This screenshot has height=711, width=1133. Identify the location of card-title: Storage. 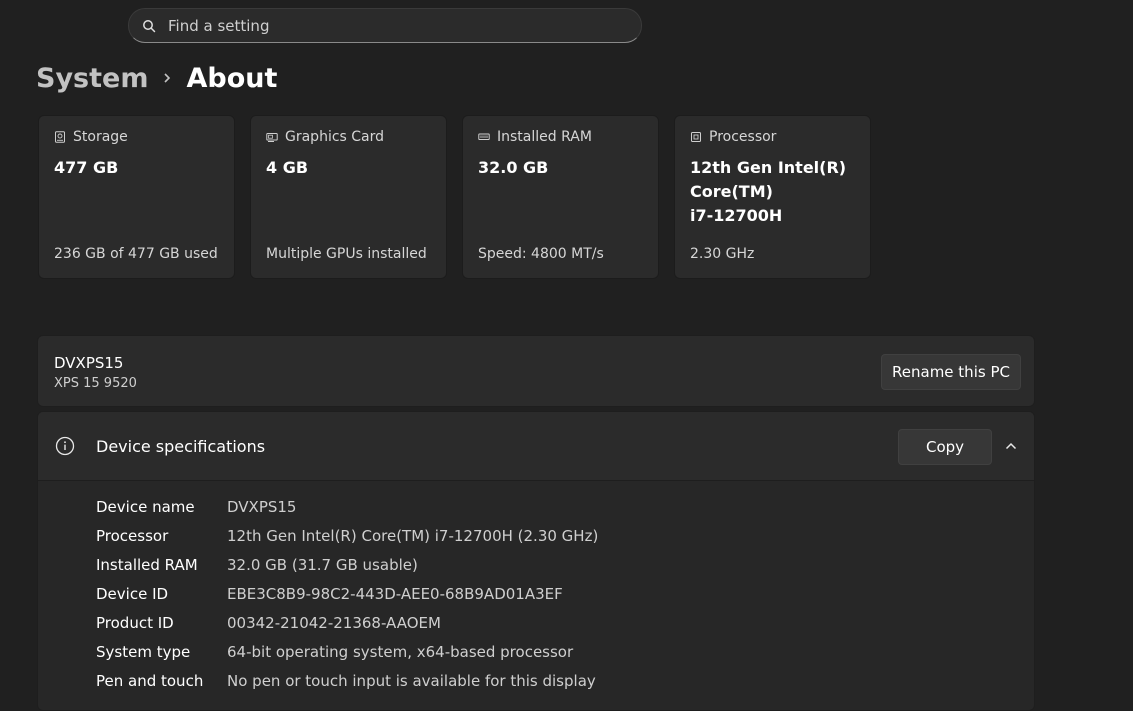
(100, 137).